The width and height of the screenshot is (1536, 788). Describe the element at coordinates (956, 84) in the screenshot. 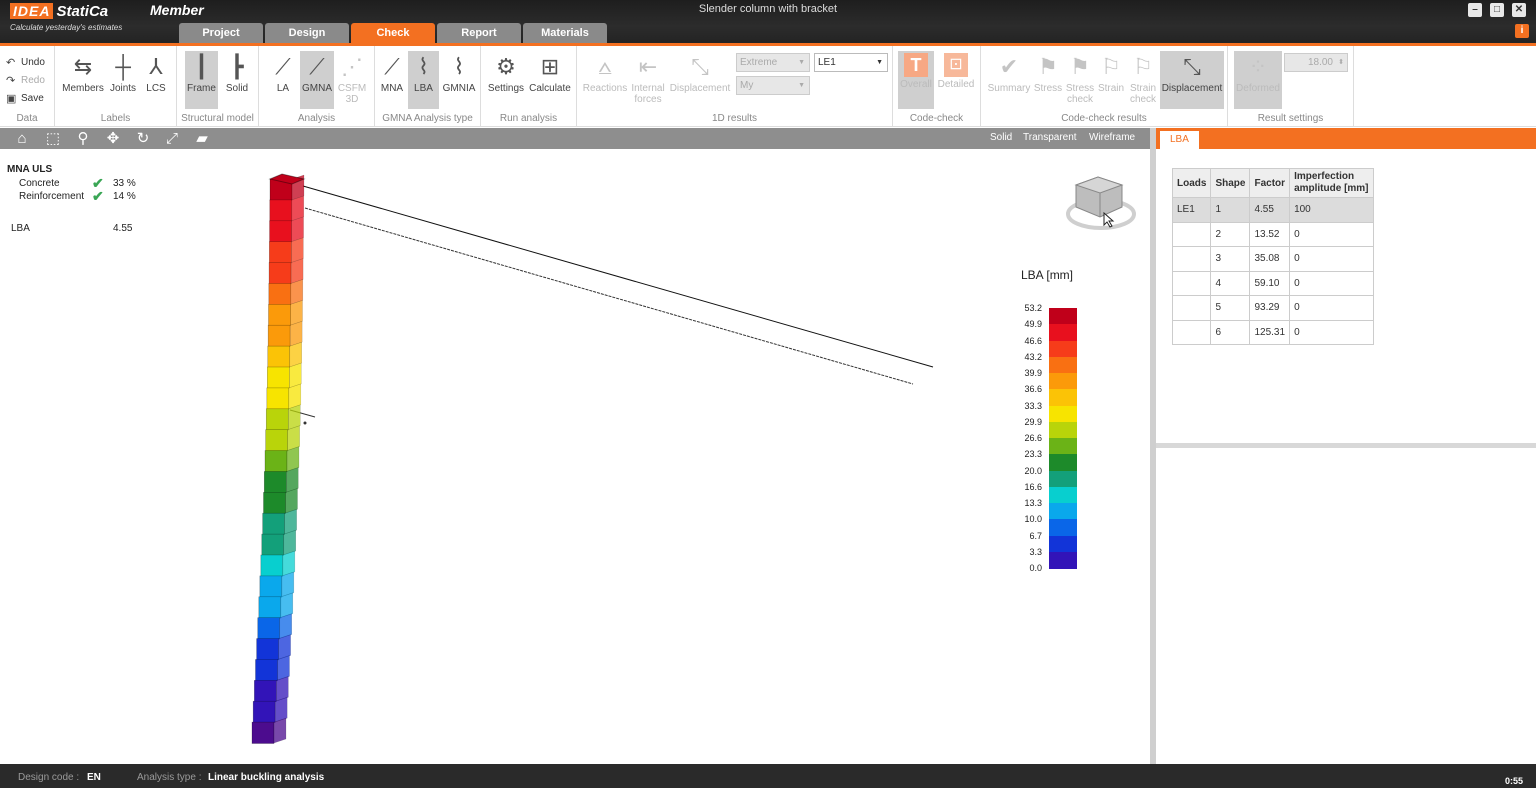

I see `detailed-label: Detailed` at that location.